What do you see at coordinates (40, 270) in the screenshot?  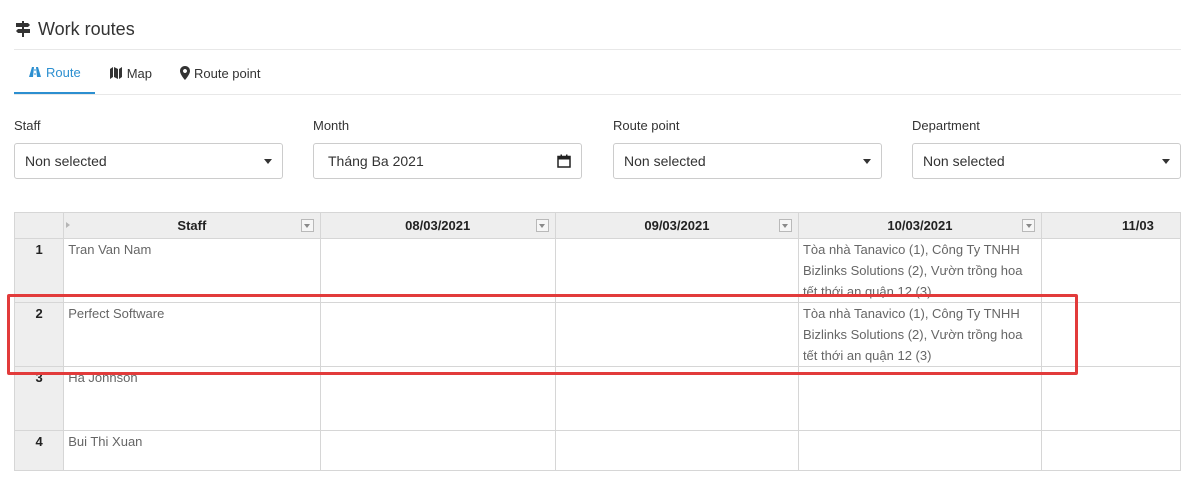 I see `row-number: 1` at bounding box center [40, 270].